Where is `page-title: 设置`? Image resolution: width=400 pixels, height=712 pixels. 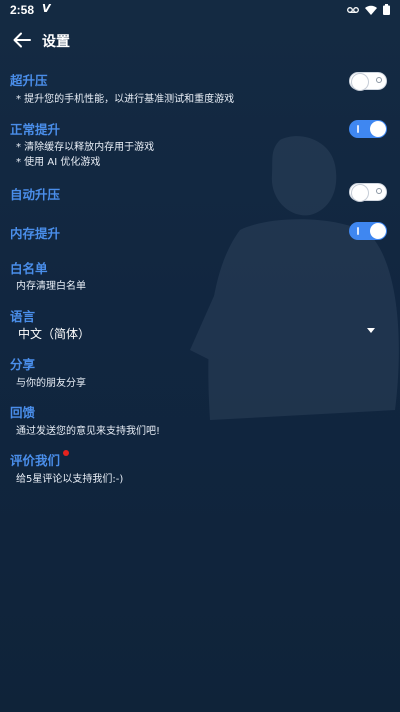 page-title: 设置 is located at coordinates (56, 42).